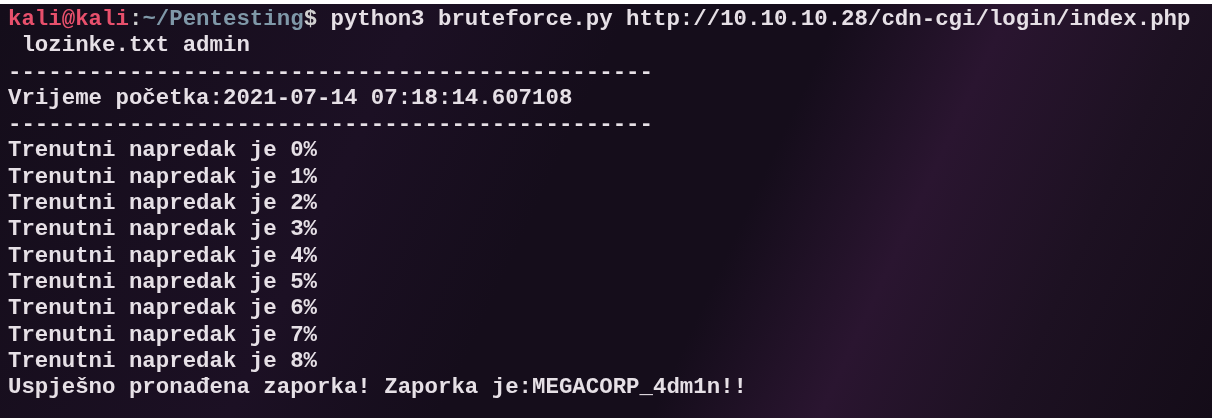 The width and height of the screenshot is (1212, 418). Describe the element at coordinates (163, 229) in the screenshot. I see `output-line: Trenutni napredak je 3%` at that location.